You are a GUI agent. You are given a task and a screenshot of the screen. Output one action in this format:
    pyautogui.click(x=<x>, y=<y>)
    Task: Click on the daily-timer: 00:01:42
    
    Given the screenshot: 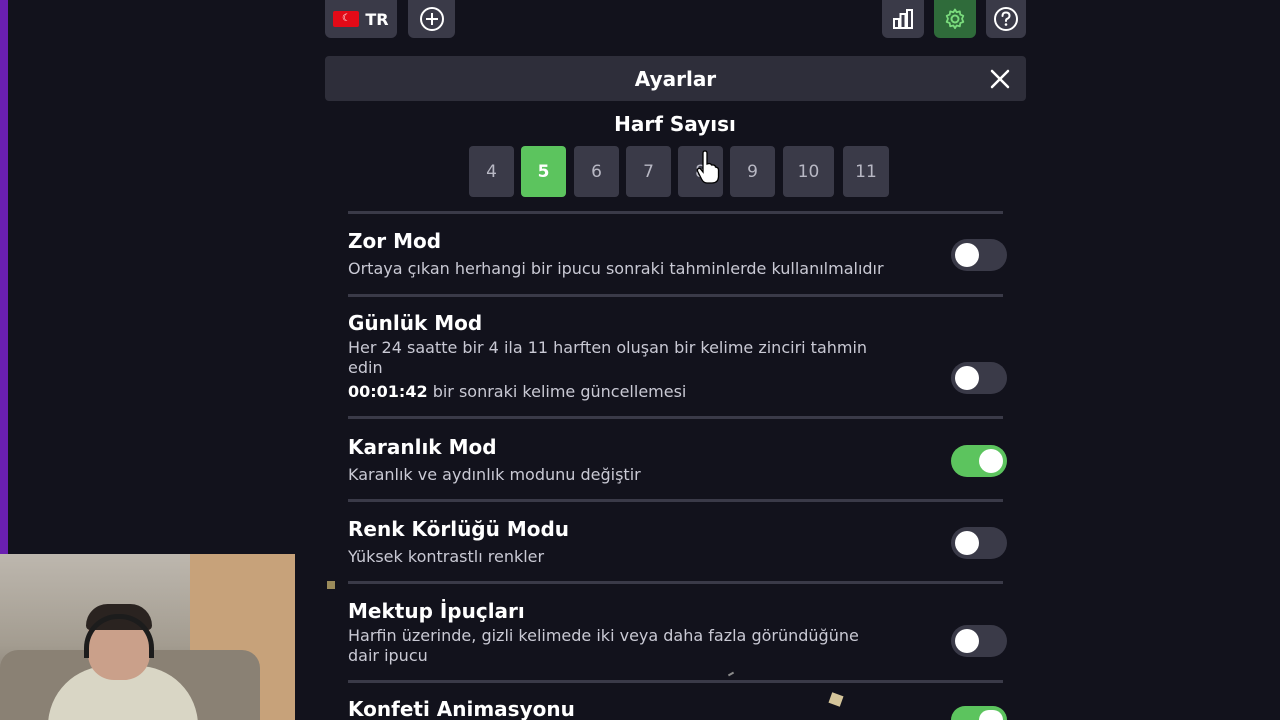 What is the action you would take?
    pyautogui.click(x=388, y=391)
    